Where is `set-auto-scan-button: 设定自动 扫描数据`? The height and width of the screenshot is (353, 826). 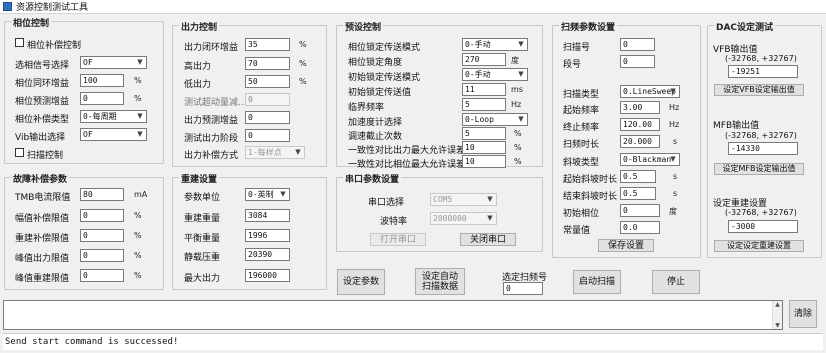 set-auto-scan-button: 设定自动 扫描数据 is located at coordinates (440, 281).